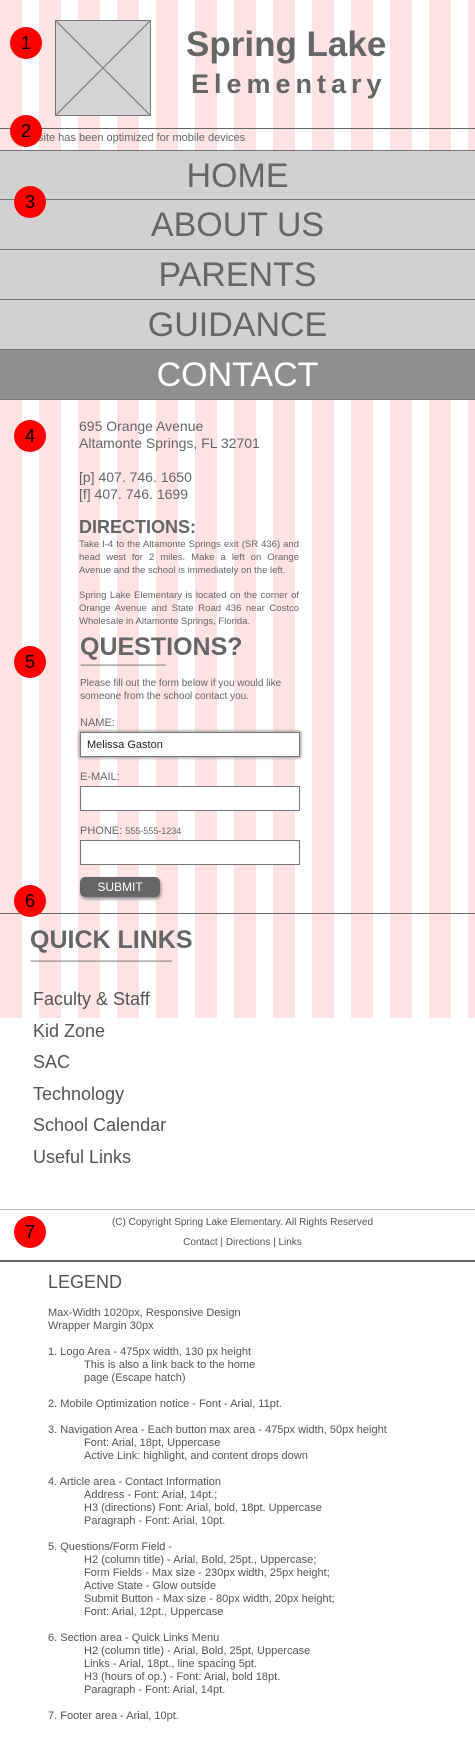 The width and height of the screenshot is (475, 1750). Describe the element at coordinates (26, 43) in the screenshot. I see `annotation-marker-1: 1` at that location.